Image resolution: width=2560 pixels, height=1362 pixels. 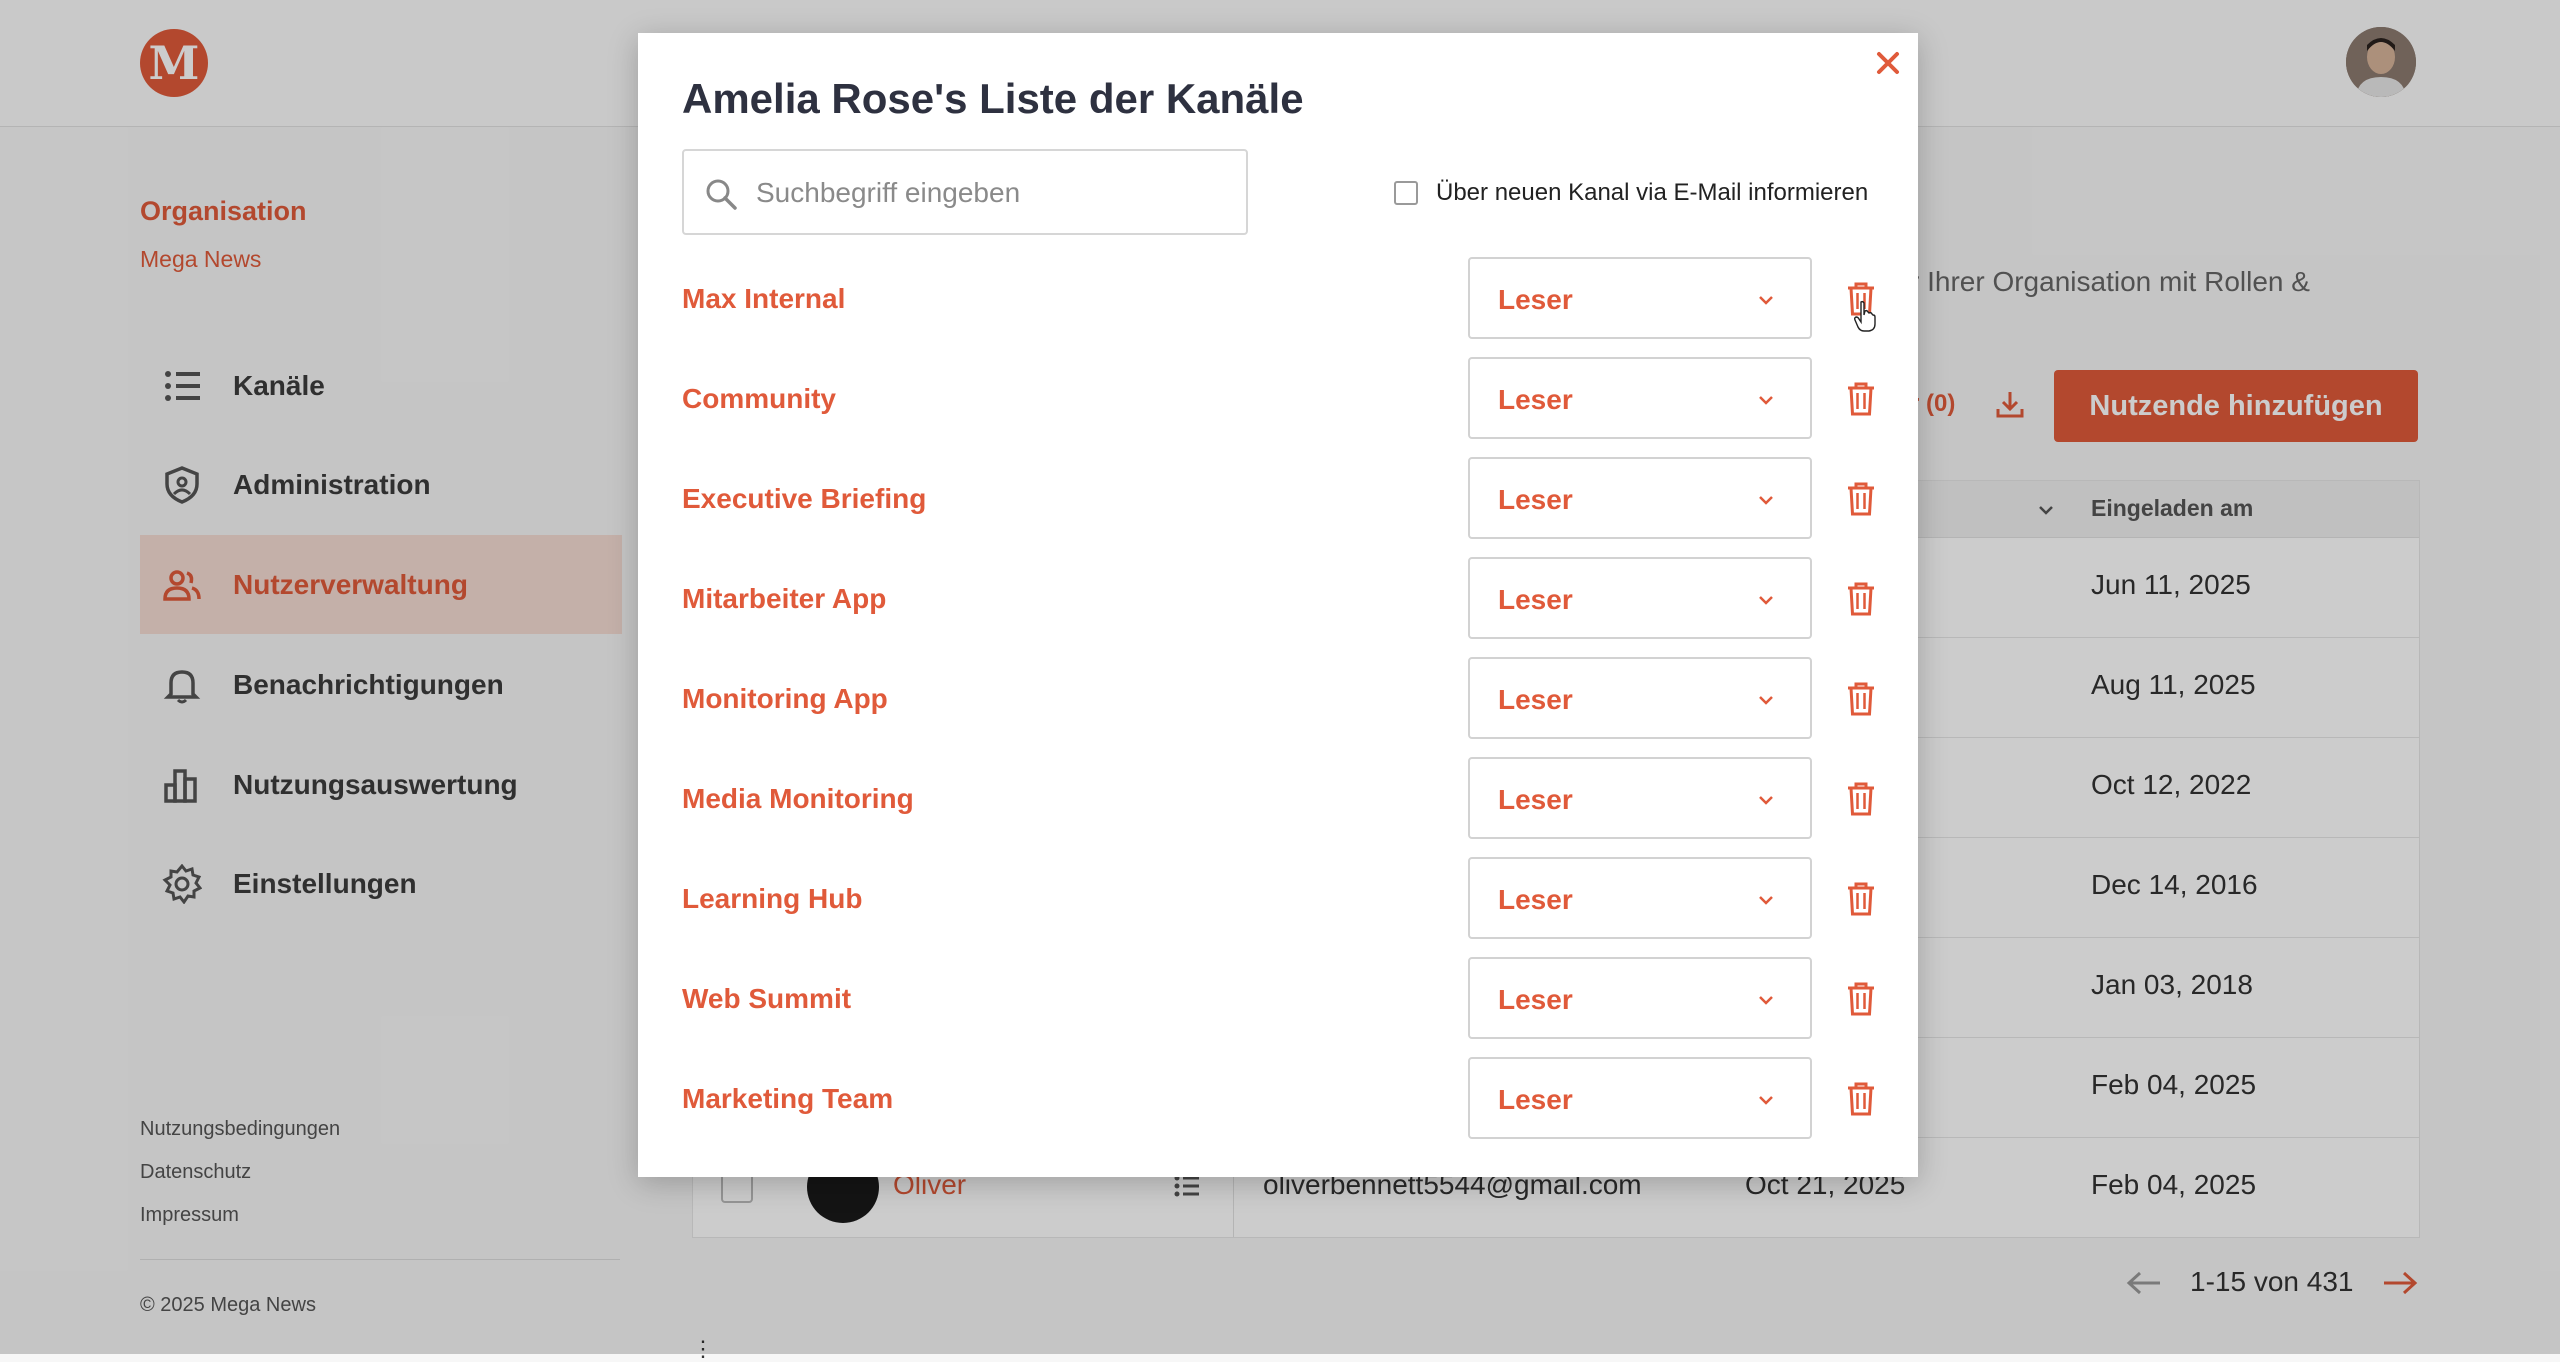 What do you see at coordinates (798, 799) in the screenshot?
I see `channel-name: Media Monitoring` at bounding box center [798, 799].